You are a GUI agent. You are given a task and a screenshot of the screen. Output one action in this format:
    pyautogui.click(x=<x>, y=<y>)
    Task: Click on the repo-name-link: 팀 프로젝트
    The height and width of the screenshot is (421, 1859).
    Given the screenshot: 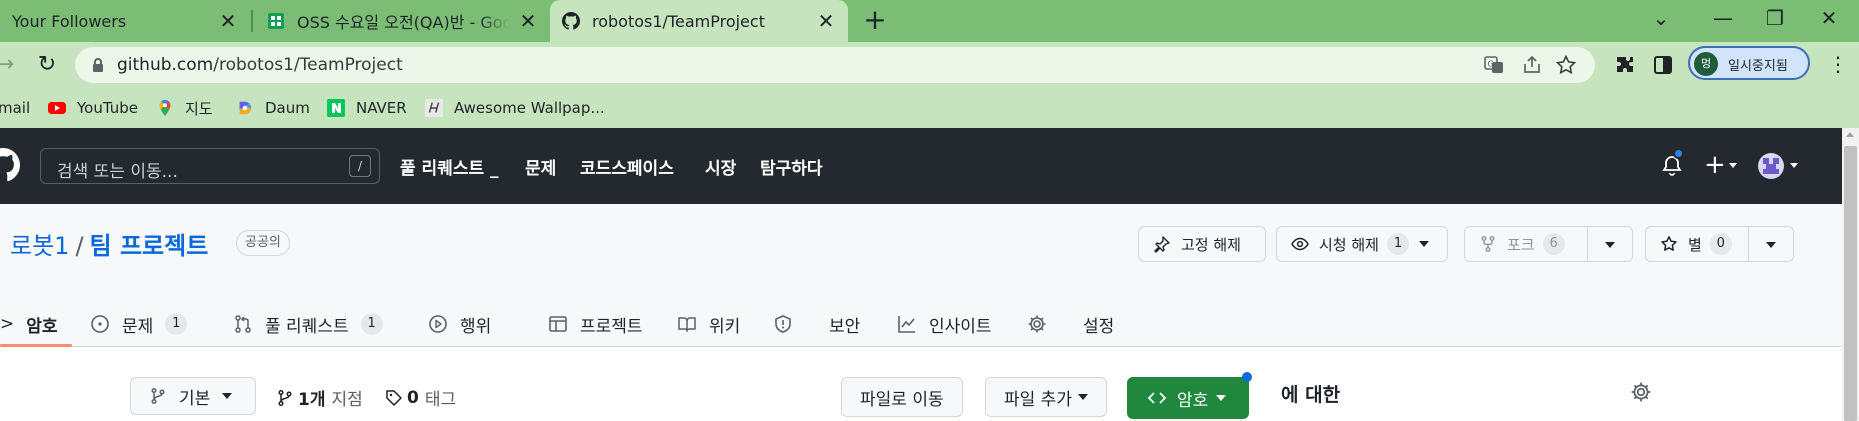 What is the action you would take?
    pyautogui.click(x=149, y=246)
    